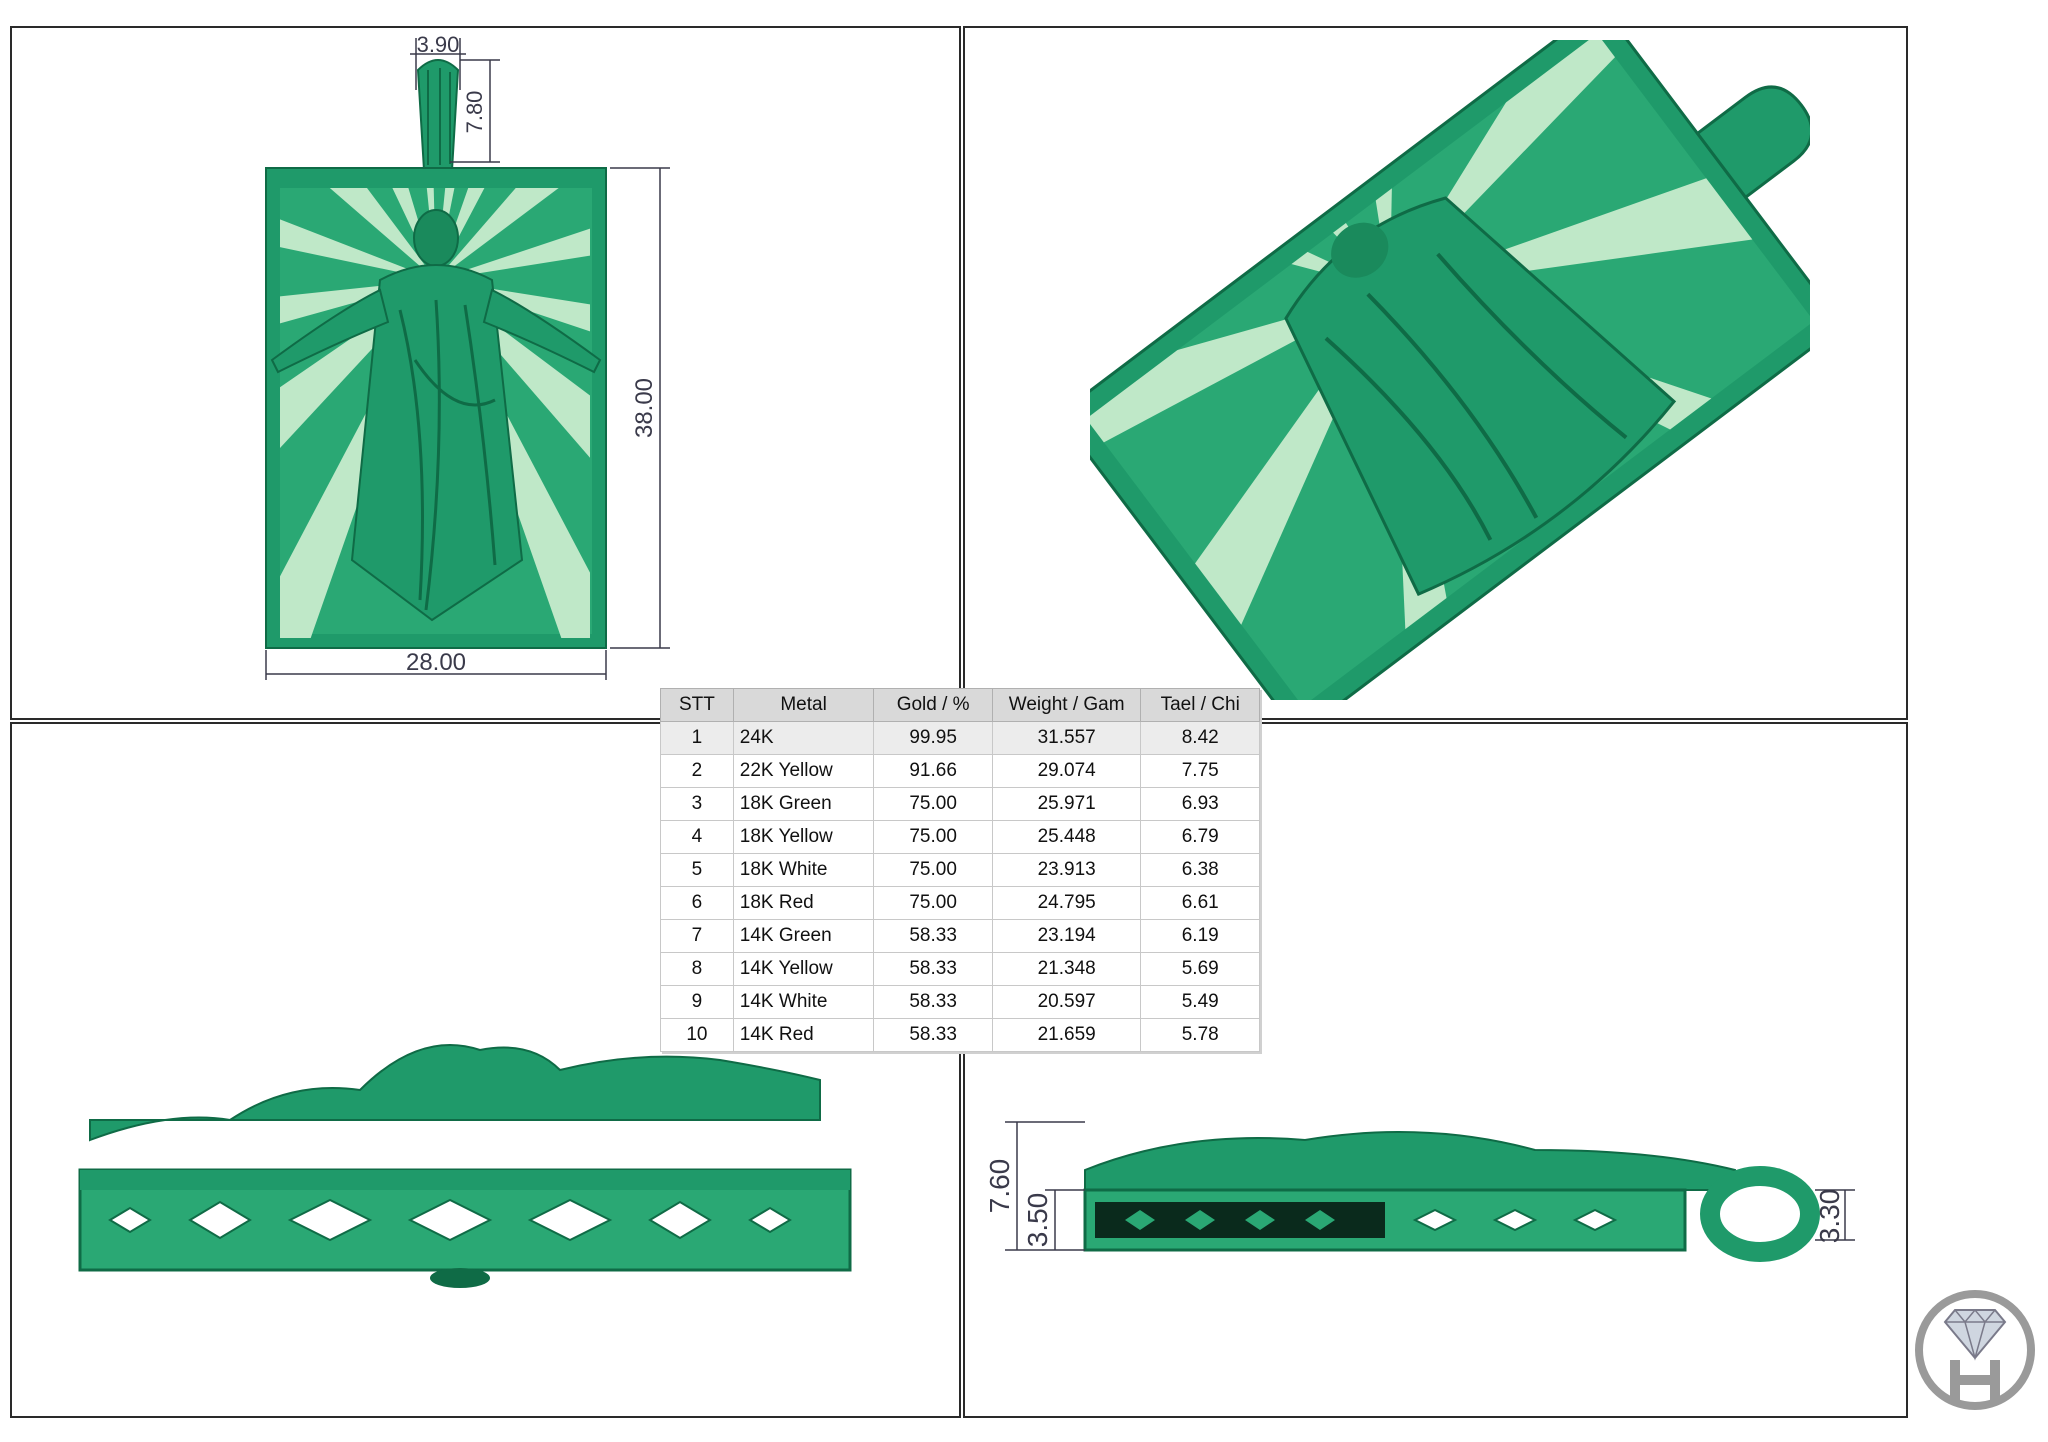 The image size is (2048, 1442). What do you see at coordinates (1200, 771) in the screenshot?
I see `cell-tael: 7.75` at bounding box center [1200, 771].